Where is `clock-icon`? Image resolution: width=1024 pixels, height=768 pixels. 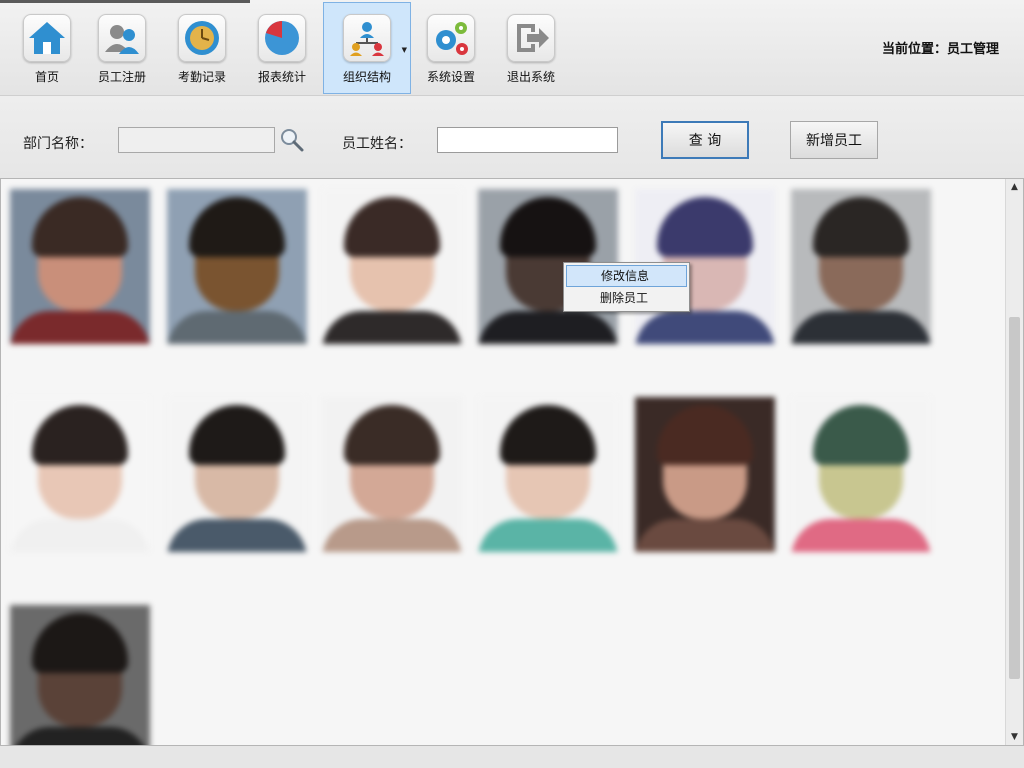
clock-icon is located at coordinates (202, 38).